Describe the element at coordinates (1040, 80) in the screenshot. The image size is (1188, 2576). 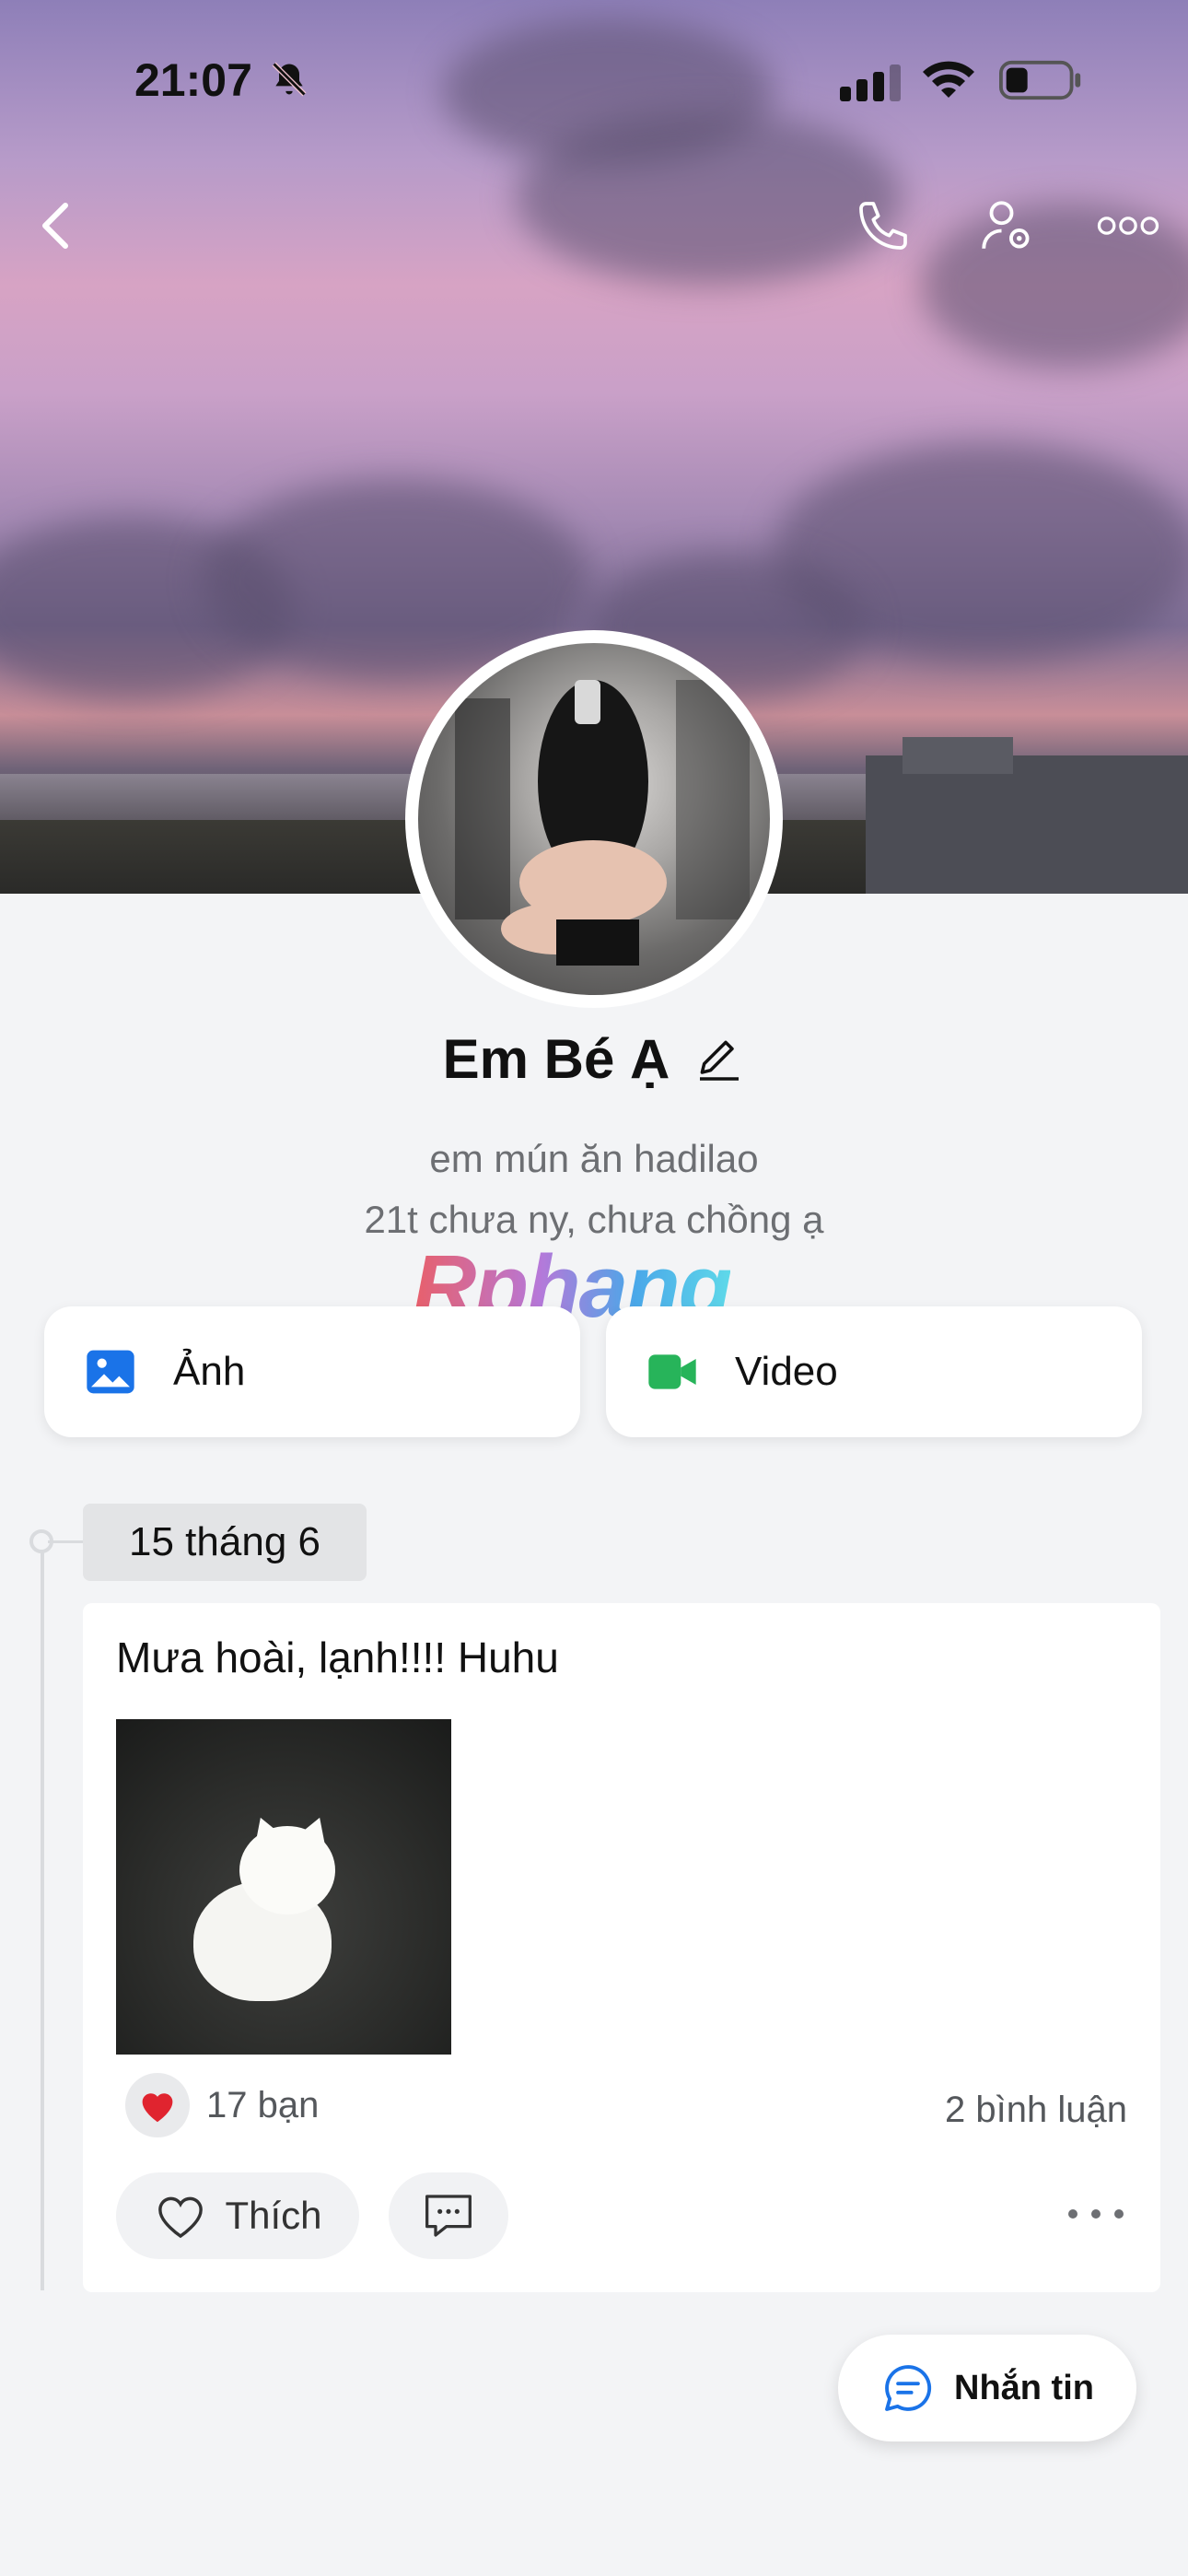
I see `battery-icon` at that location.